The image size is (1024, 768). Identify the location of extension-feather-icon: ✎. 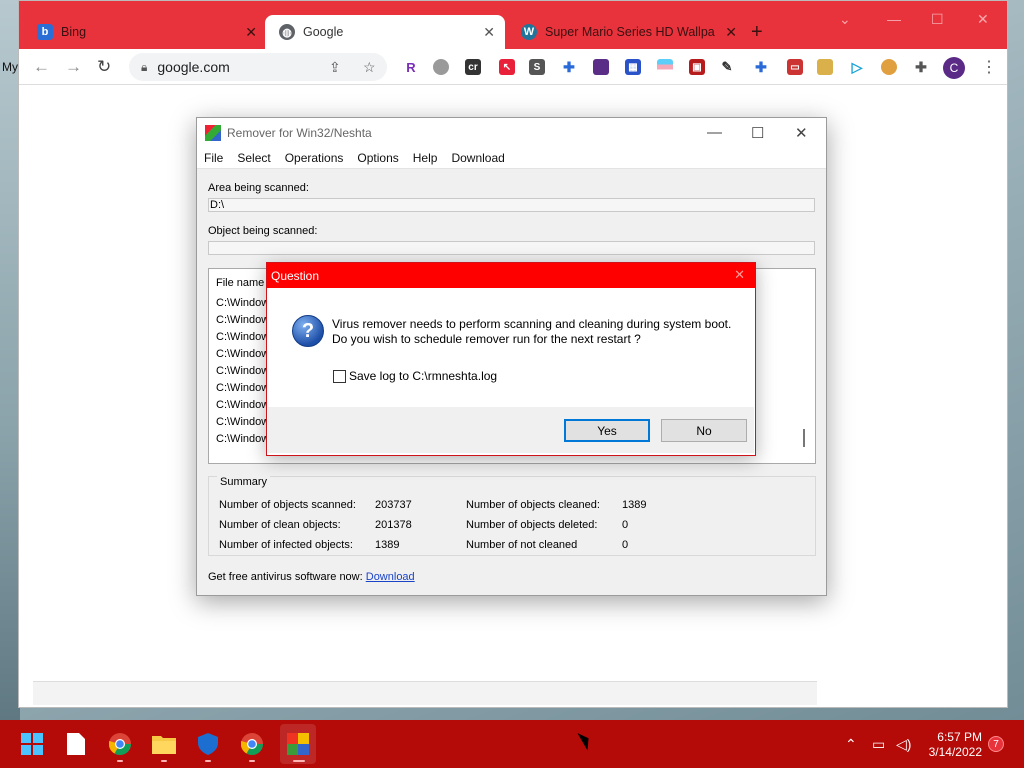
(727, 67).